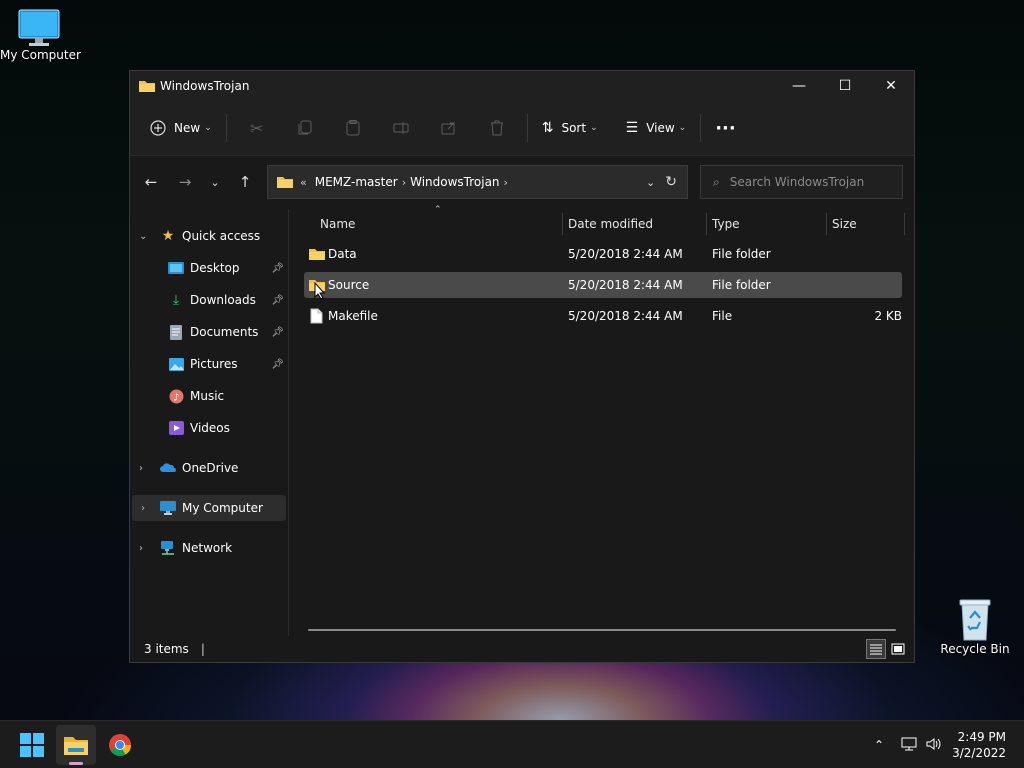  What do you see at coordinates (285, 182) in the screenshot?
I see `folder-icon` at bounding box center [285, 182].